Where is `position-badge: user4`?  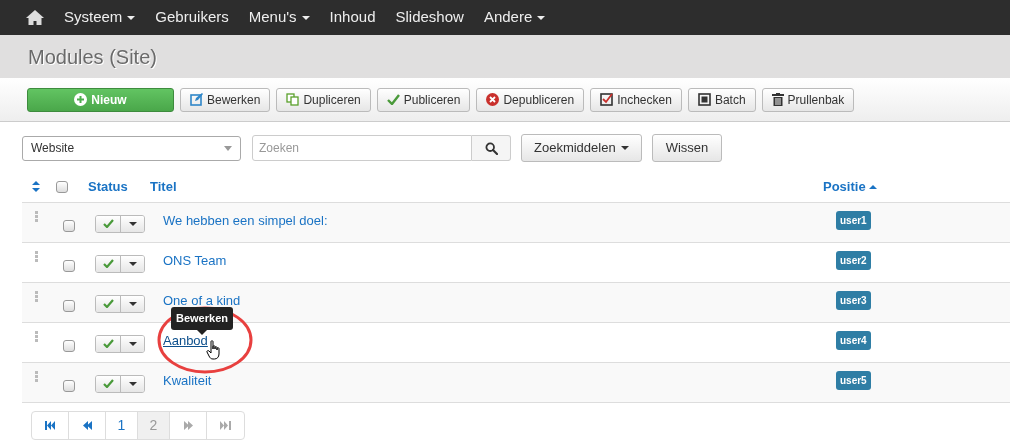
position-badge: user4 is located at coordinates (853, 340).